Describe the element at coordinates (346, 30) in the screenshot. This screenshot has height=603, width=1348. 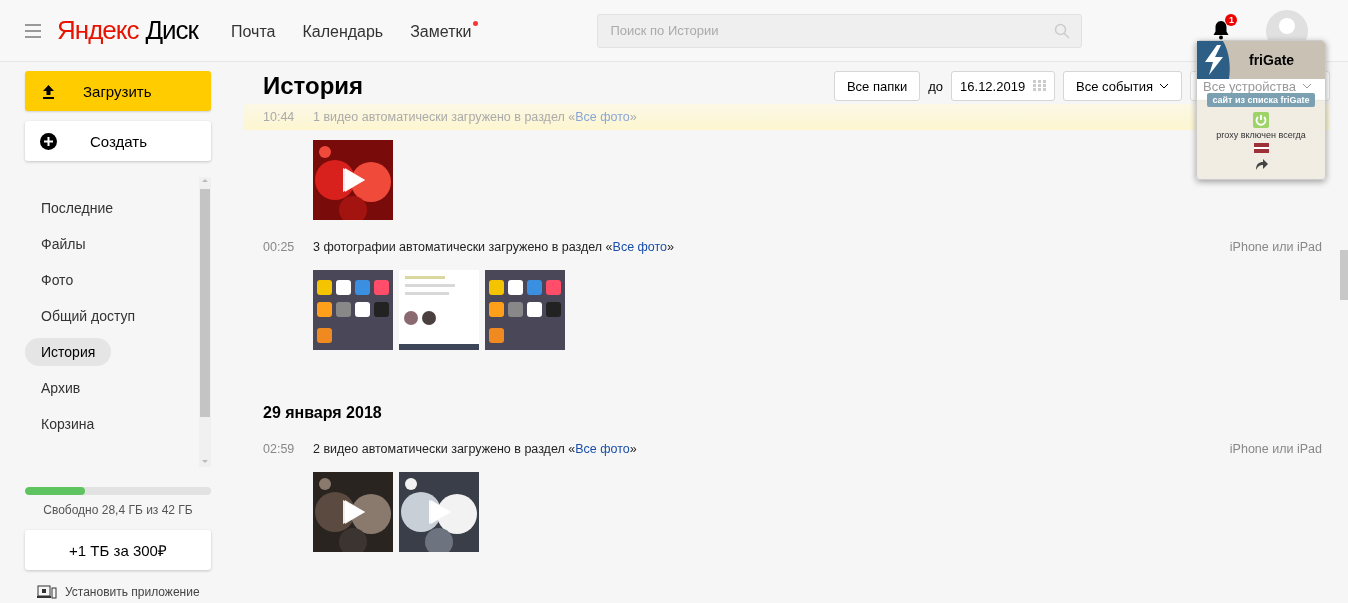
I see `nav-link: Календарь` at that location.